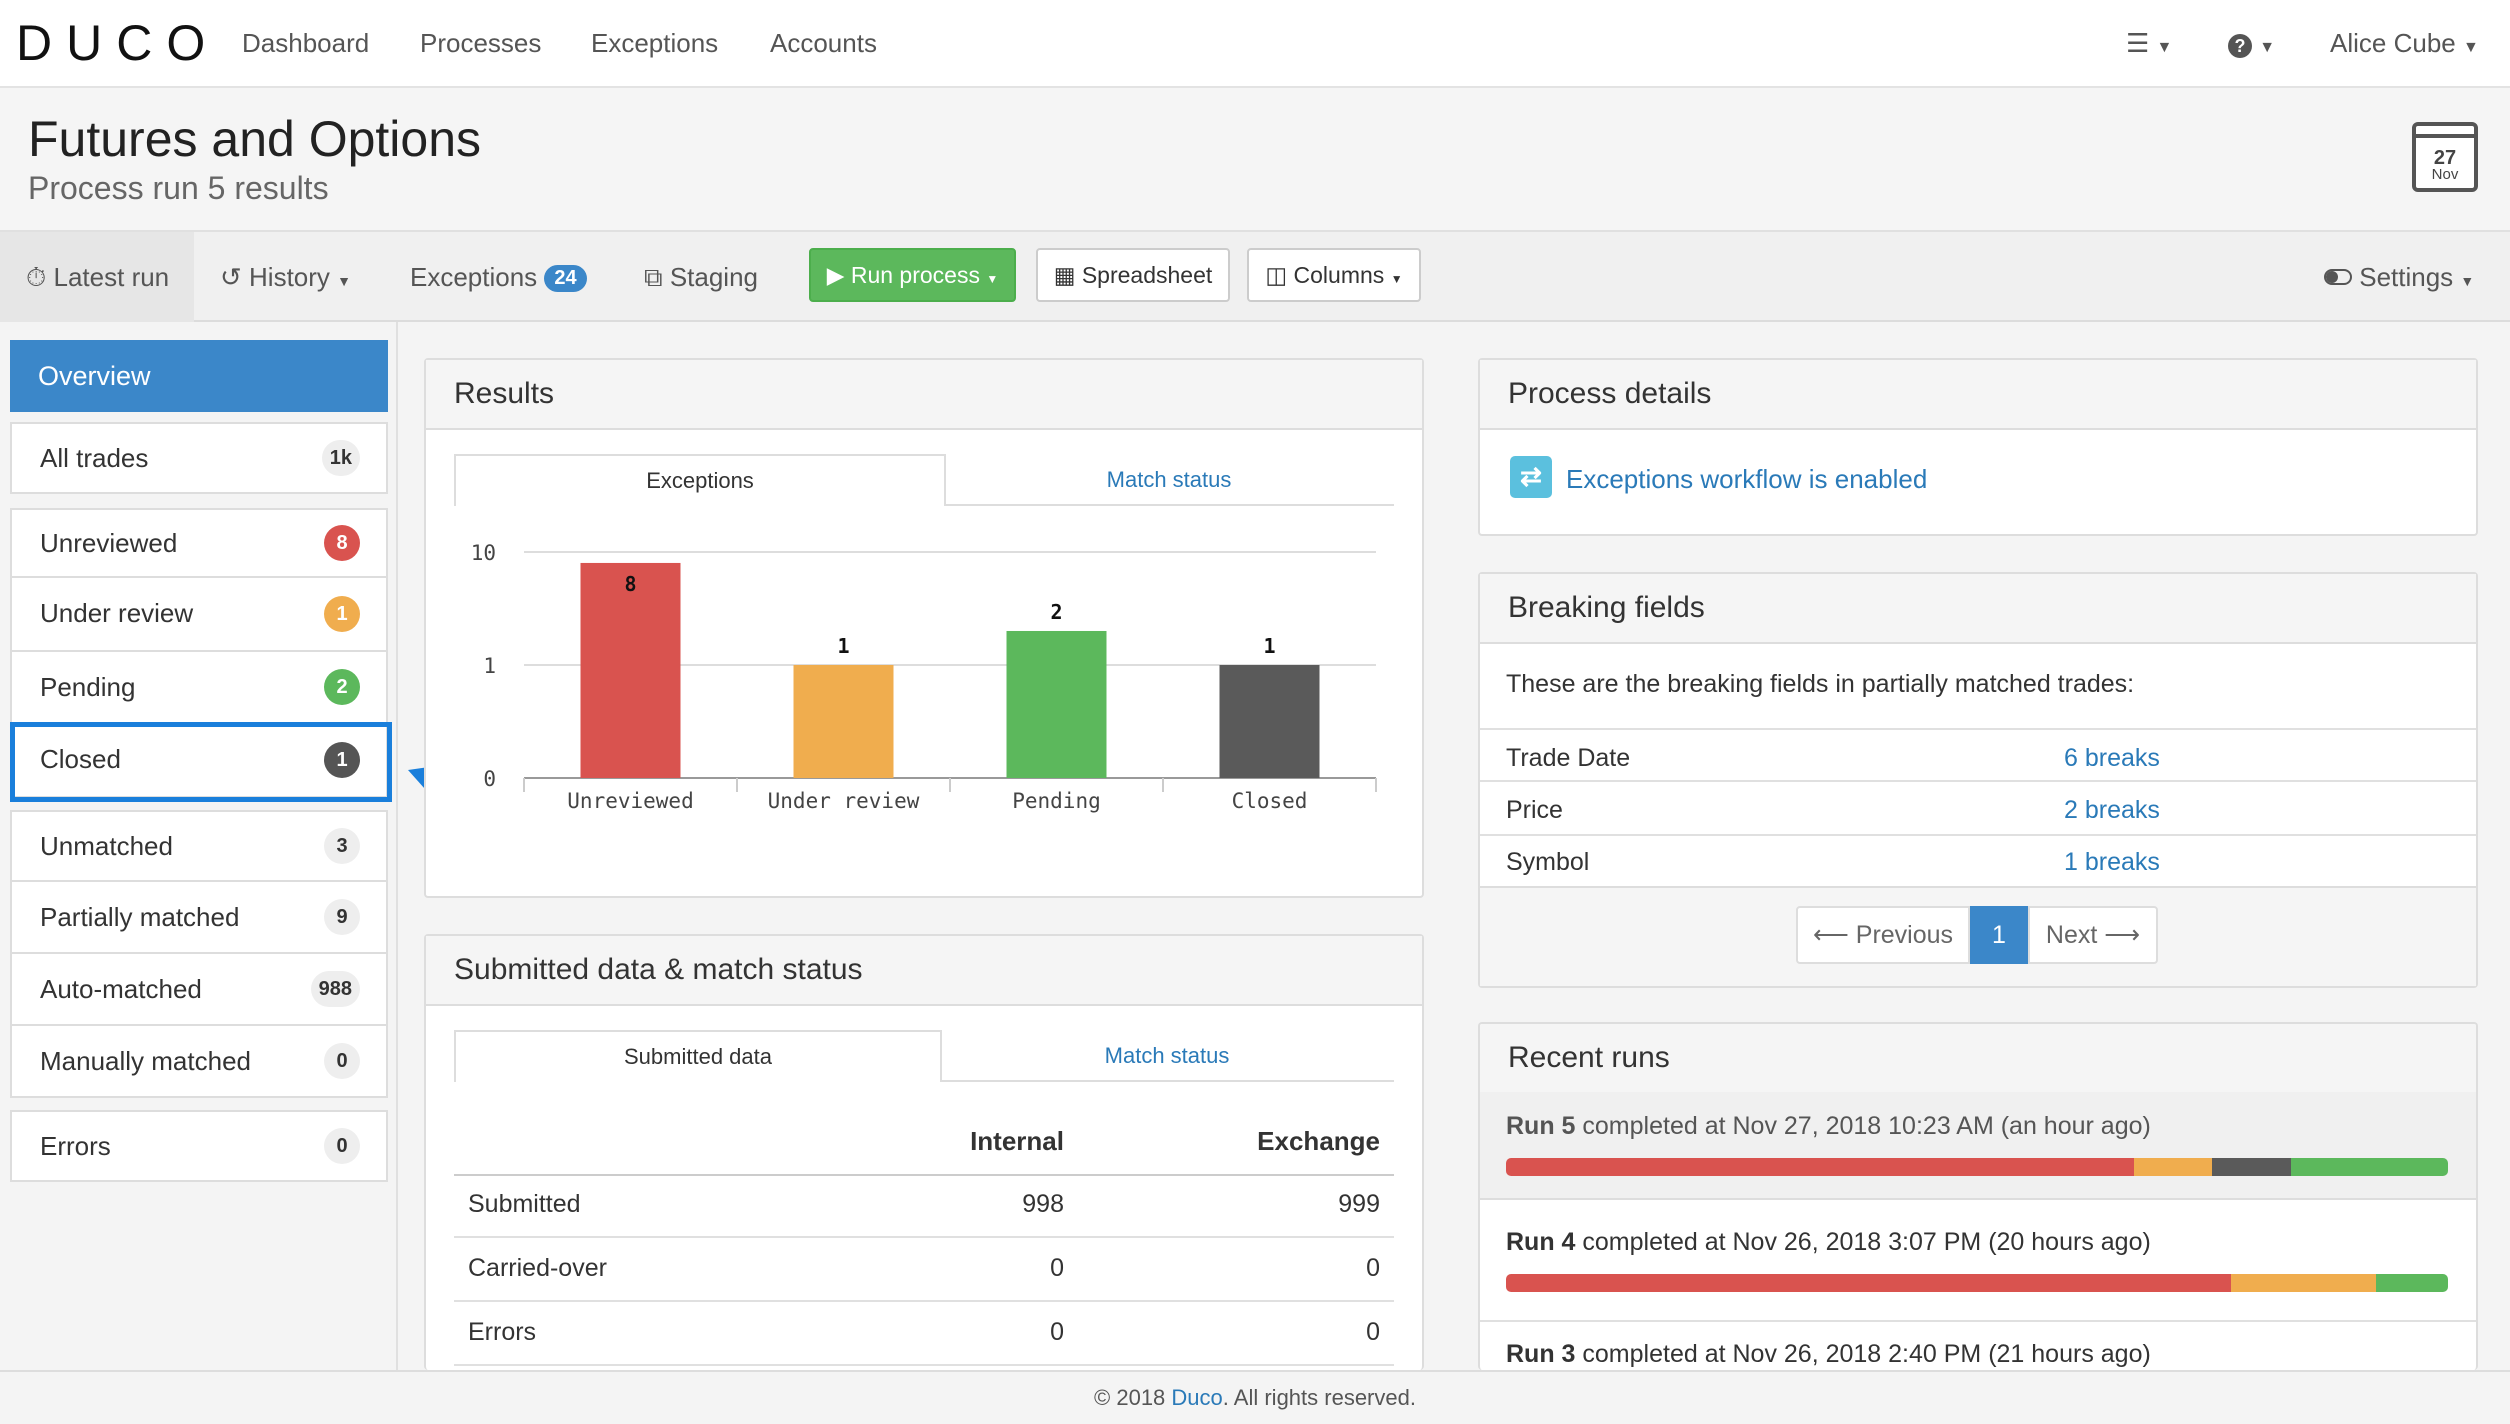 The width and height of the screenshot is (2510, 1424). What do you see at coordinates (2251, 43) in the screenshot?
I see `help-dropdown: ? ▼` at bounding box center [2251, 43].